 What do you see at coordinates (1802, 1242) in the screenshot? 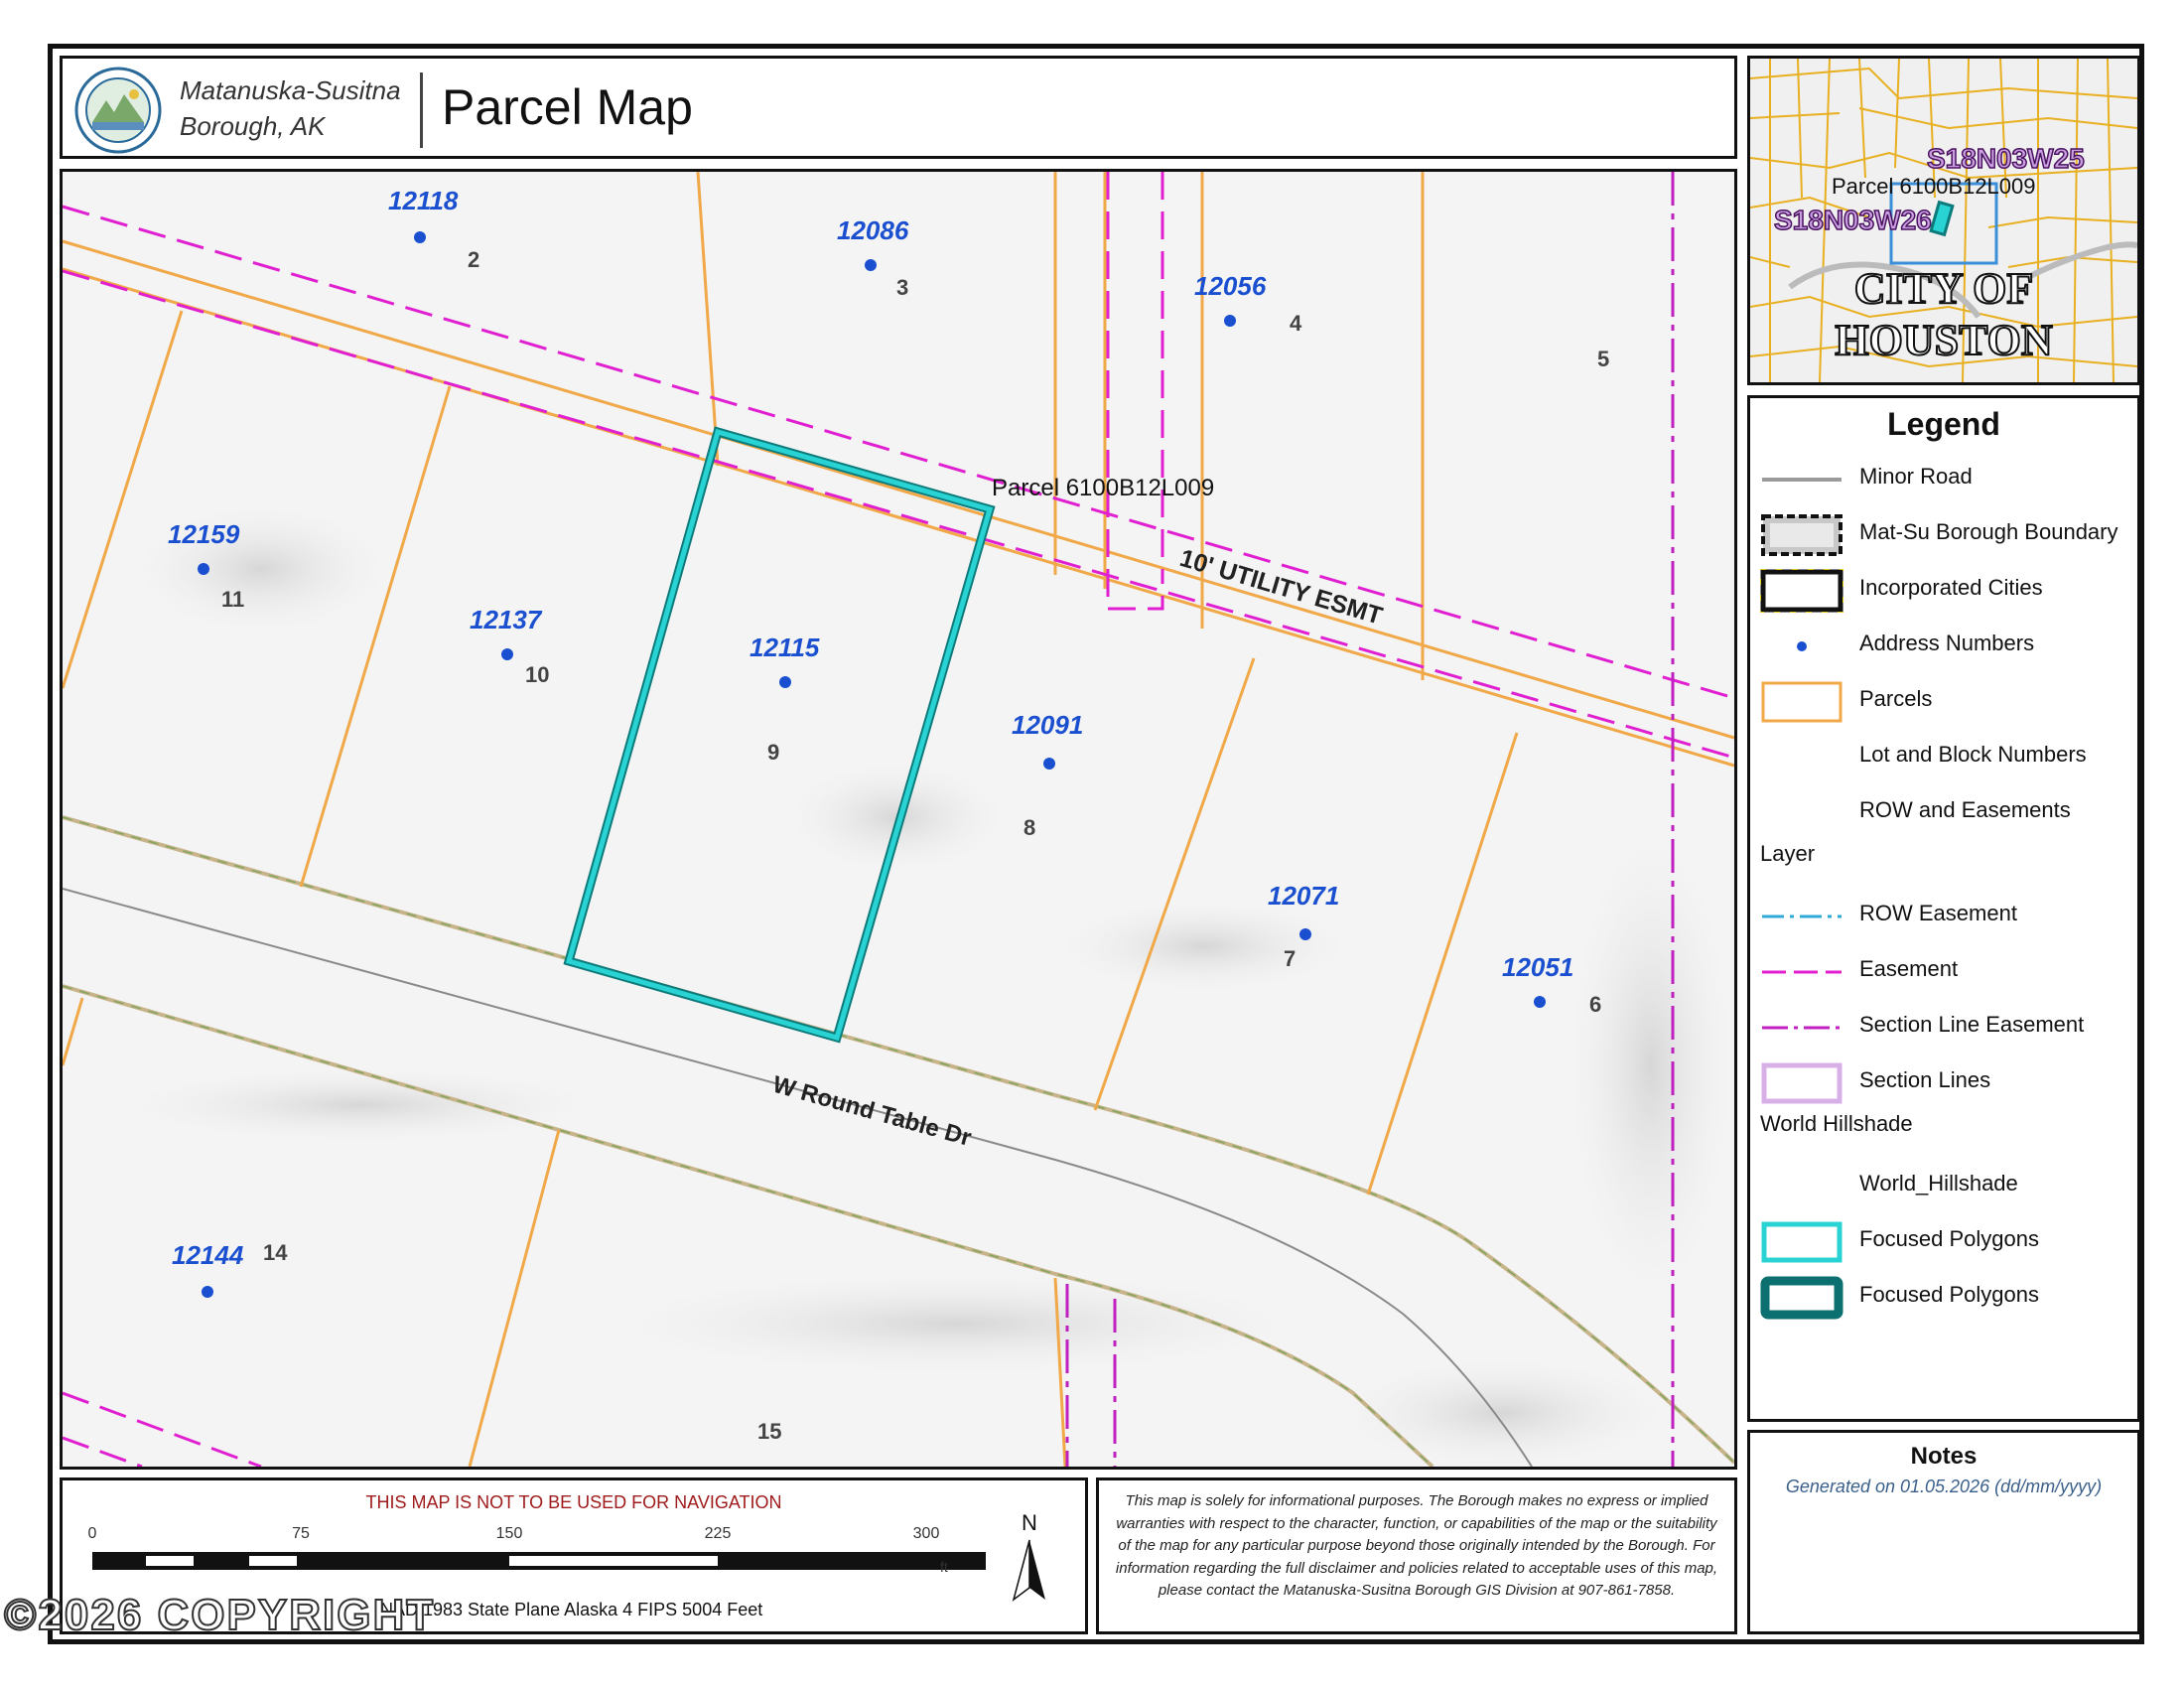
I see `focused-polygon-cyan-symbol` at bounding box center [1802, 1242].